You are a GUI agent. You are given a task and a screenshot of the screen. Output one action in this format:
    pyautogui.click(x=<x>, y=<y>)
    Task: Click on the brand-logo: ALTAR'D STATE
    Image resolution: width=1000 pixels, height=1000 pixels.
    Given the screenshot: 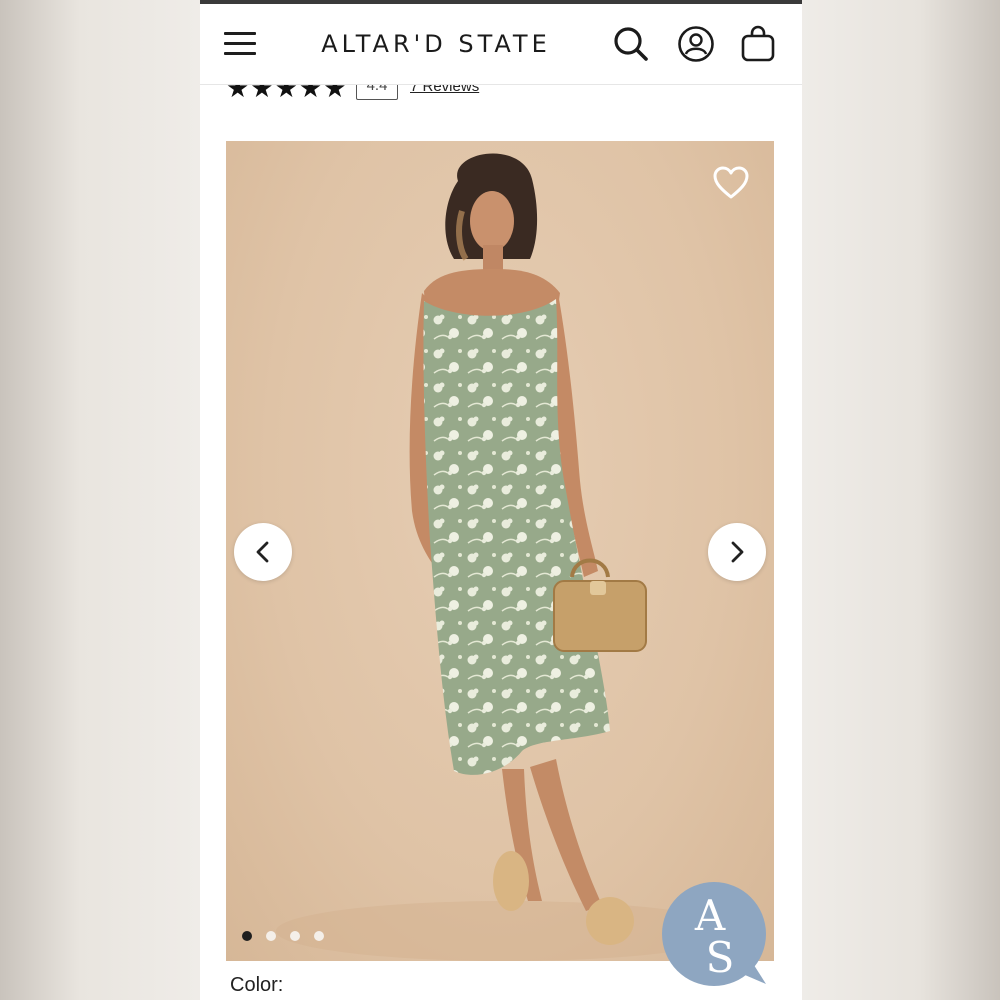 What is the action you would take?
    pyautogui.click(x=436, y=44)
    